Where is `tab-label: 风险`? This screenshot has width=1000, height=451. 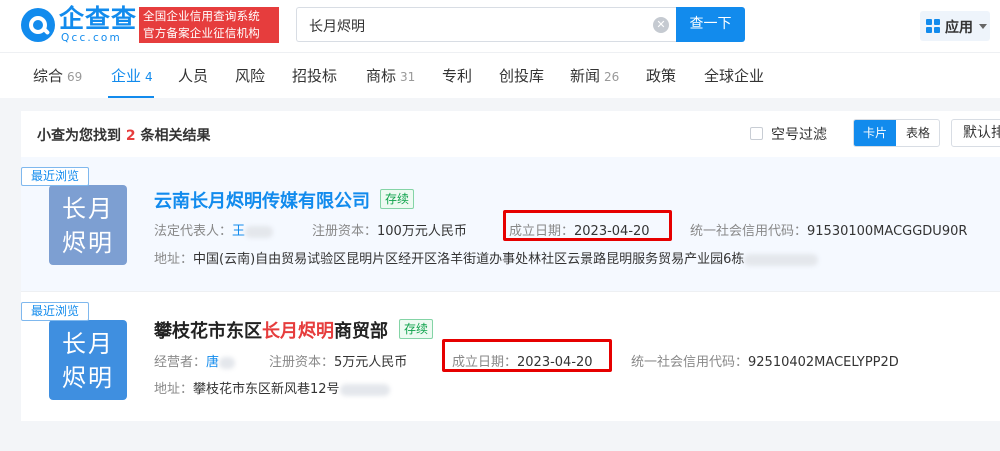 tab-label: 风险 is located at coordinates (250, 76).